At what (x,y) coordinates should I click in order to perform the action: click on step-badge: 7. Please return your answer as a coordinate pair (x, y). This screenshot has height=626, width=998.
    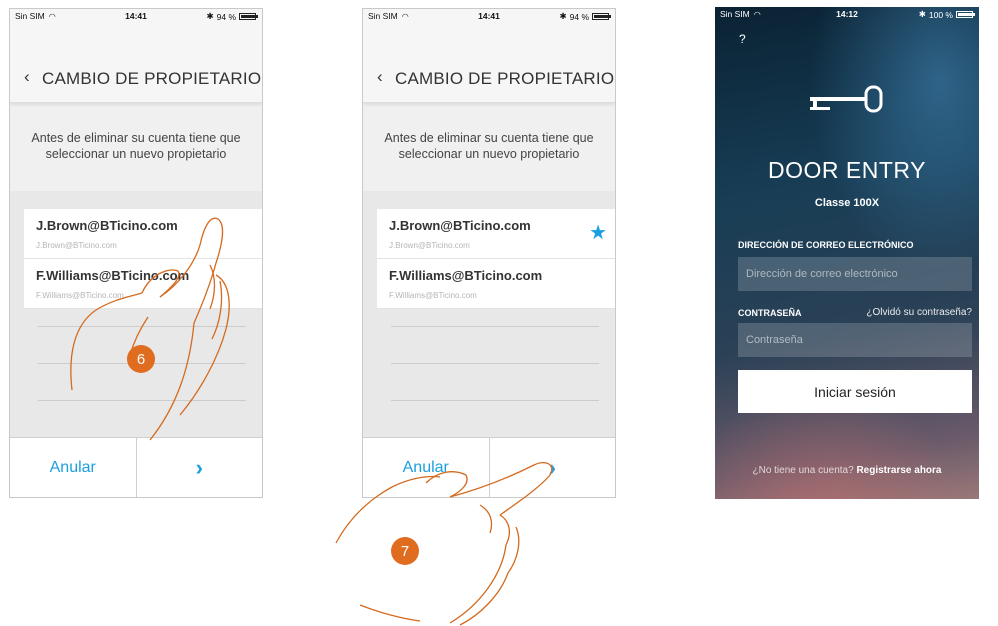
    Looking at the image, I should click on (405, 551).